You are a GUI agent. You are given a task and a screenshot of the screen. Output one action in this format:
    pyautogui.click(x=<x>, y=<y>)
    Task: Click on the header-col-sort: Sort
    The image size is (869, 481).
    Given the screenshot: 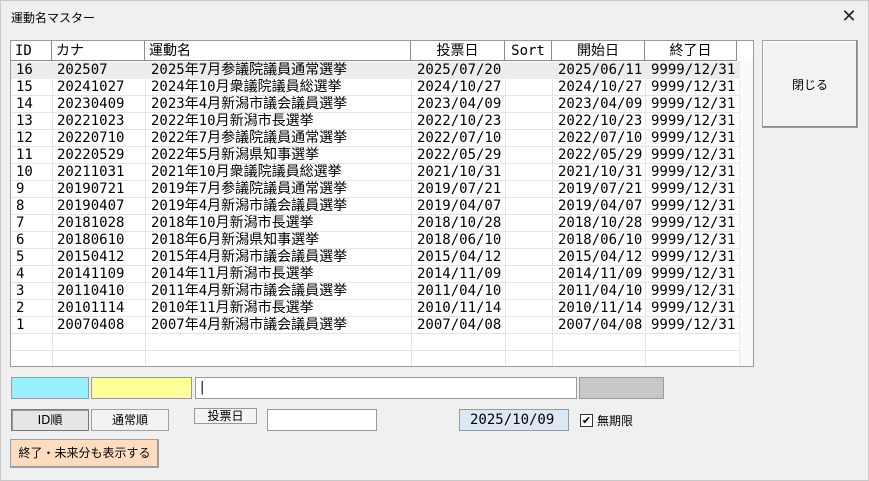 What is the action you would take?
    pyautogui.click(x=528, y=51)
    